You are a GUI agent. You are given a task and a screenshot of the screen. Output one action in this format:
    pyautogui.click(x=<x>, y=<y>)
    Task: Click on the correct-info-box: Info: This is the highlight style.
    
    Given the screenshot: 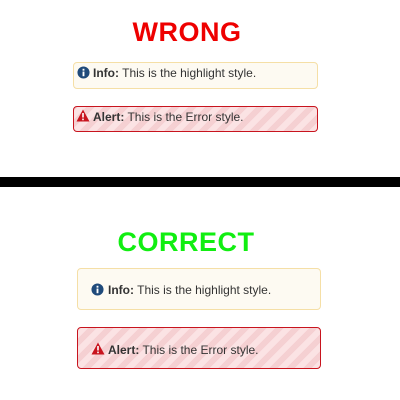 What is the action you would take?
    pyautogui.click(x=199, y=289)
    